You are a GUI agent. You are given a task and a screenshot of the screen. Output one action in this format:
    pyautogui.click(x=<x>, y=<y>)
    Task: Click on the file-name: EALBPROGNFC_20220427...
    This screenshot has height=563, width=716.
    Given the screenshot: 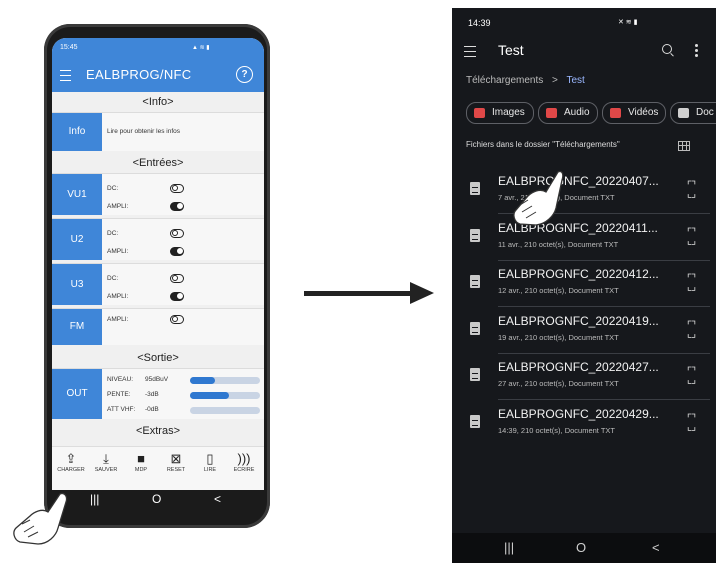 What is the action you would take?
    pyautogui.click(x=578, y=367)
    